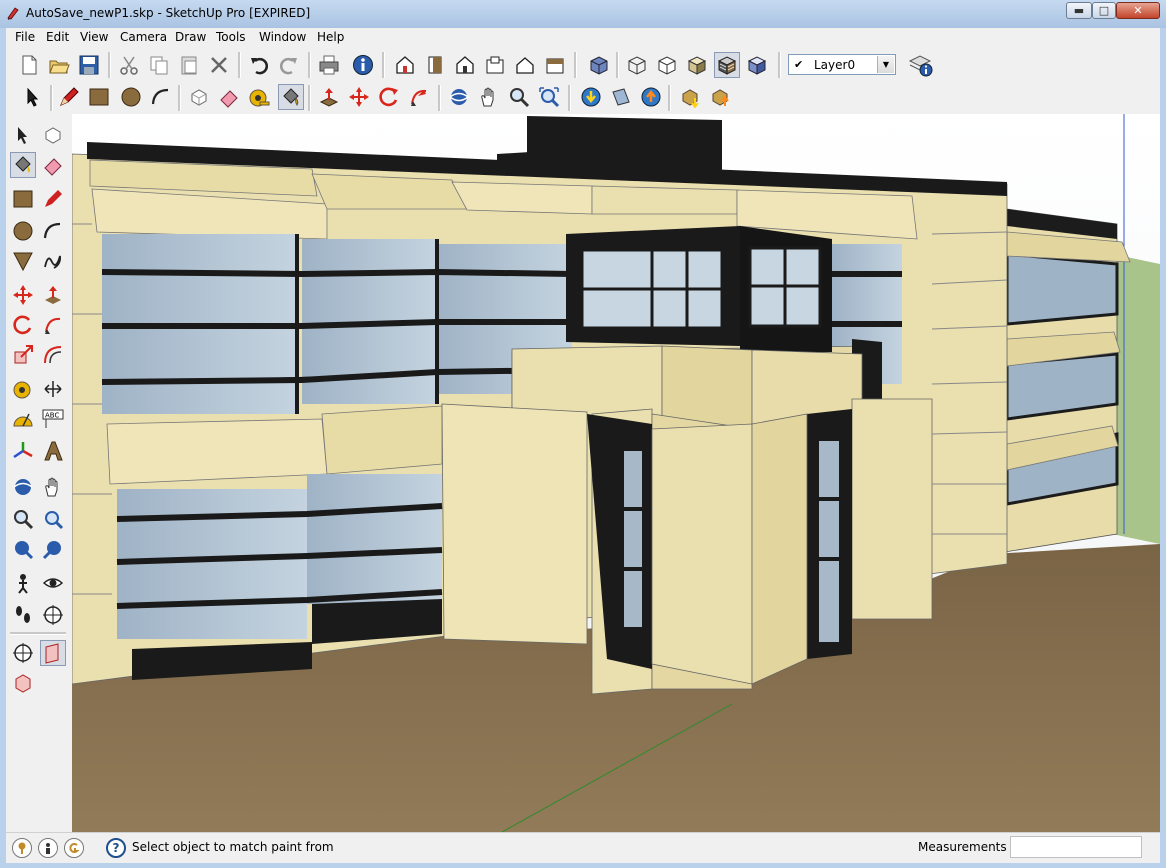 This screenshot has width=1166, height=868. What do you see at coordinates (53, 519) in the screenshot?
I see `zoom-window-icon` at bounding box center [53, 519].